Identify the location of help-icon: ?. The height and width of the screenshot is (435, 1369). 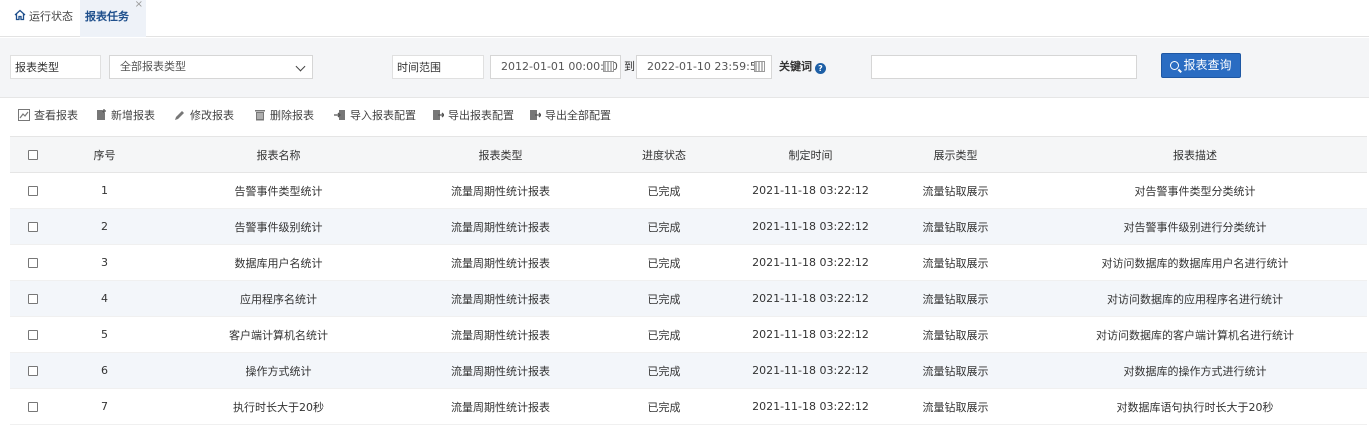
(820, 68).